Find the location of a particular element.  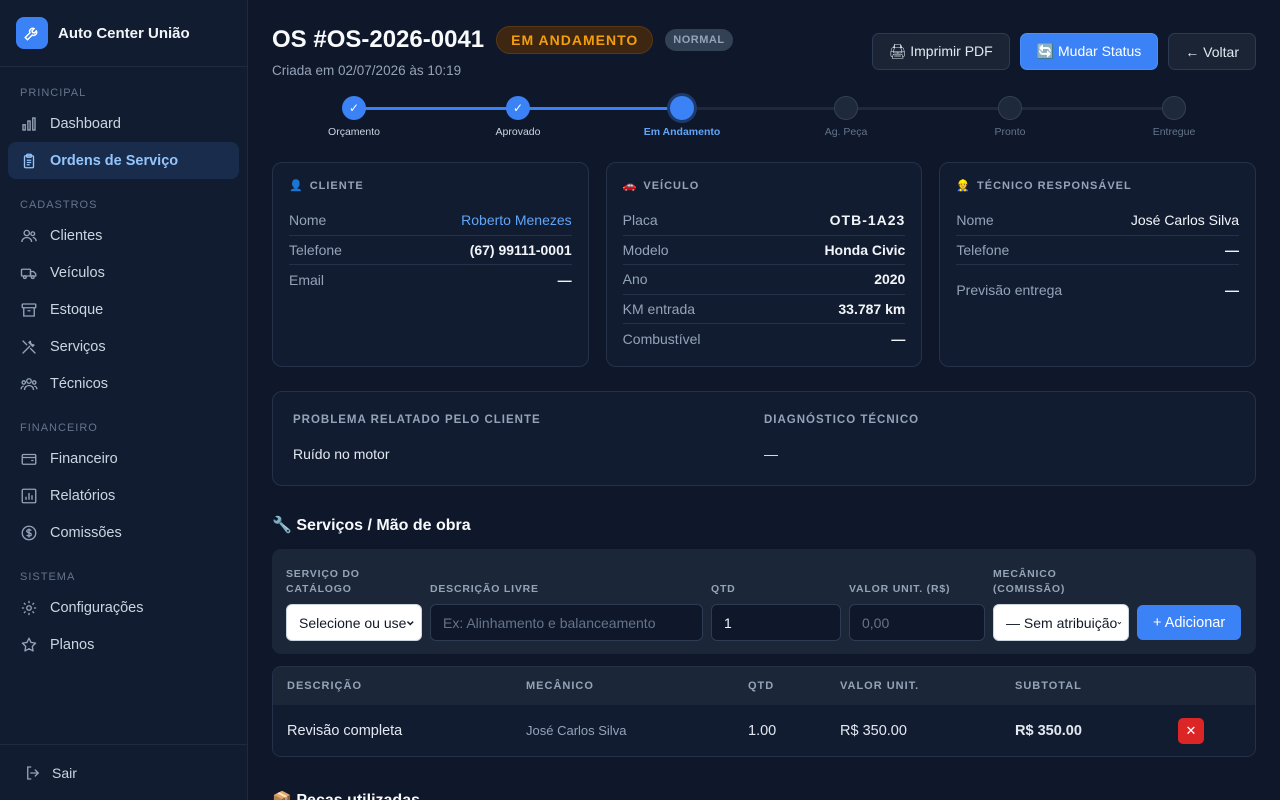

step-em-andamento: Em Andamento is located at coordinates (682, 117).